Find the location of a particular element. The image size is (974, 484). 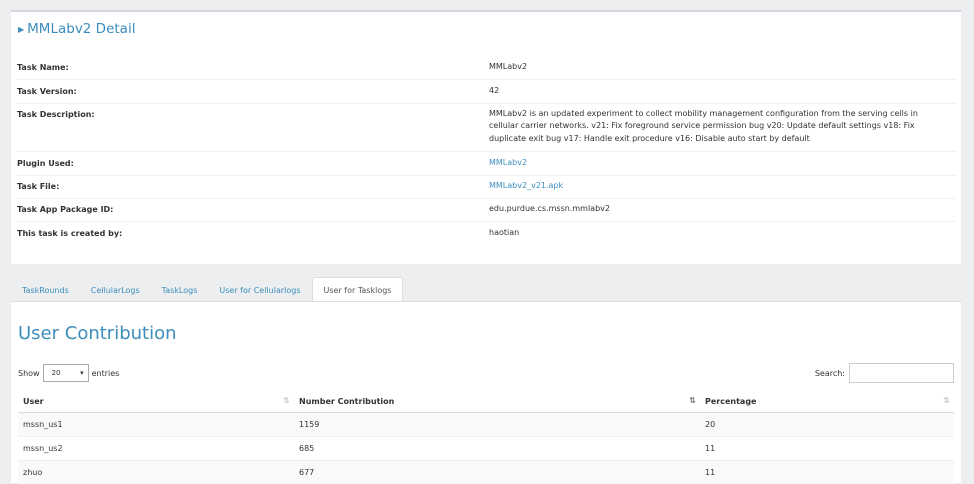

detail-label: Task File: is located at coordinates (252, 186).